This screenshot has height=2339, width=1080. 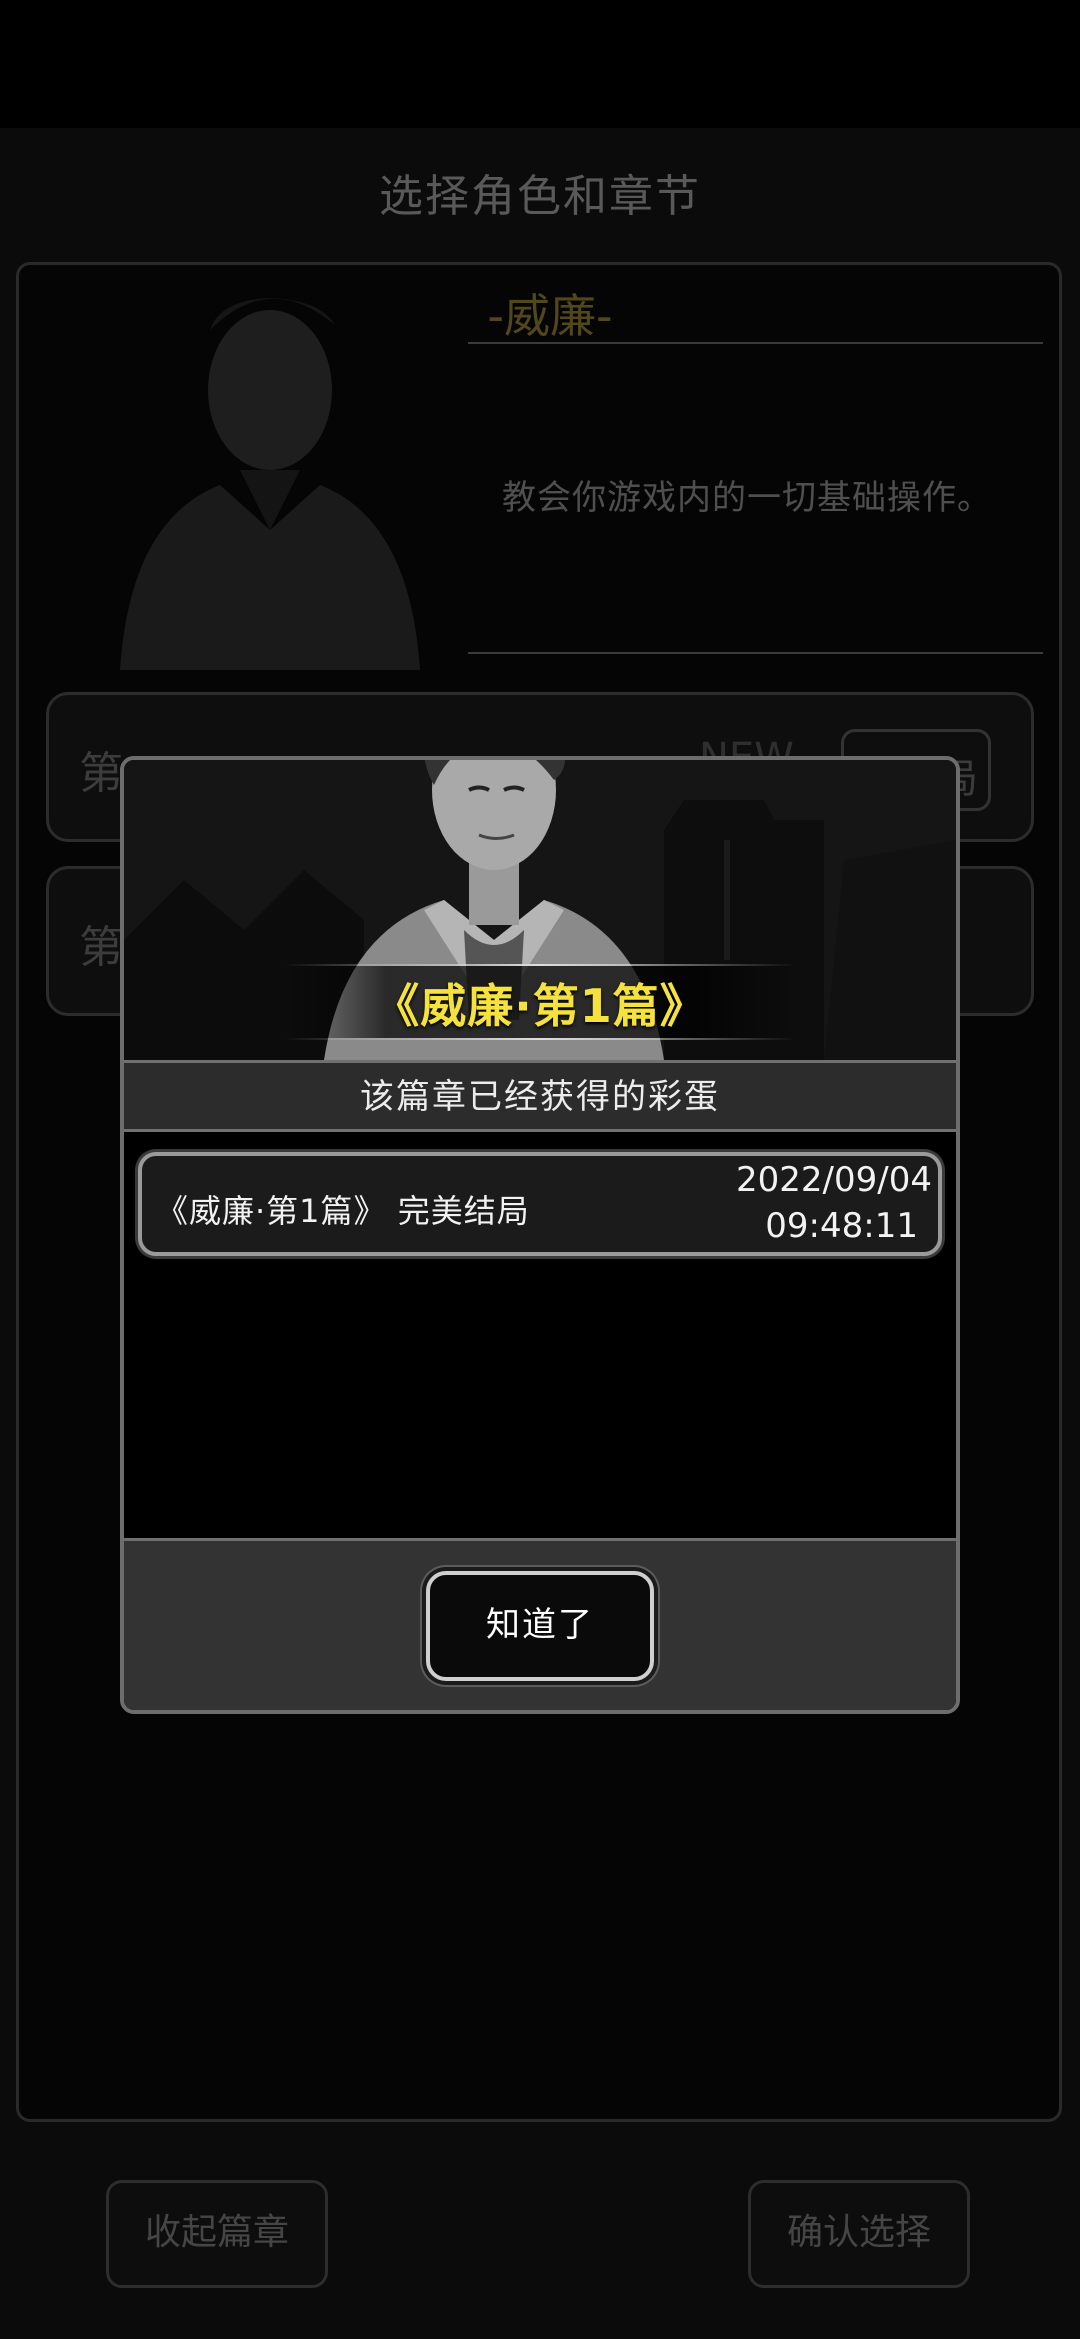 I want to click on dialog-footer: 知道了, so click(x=540, y=1624).